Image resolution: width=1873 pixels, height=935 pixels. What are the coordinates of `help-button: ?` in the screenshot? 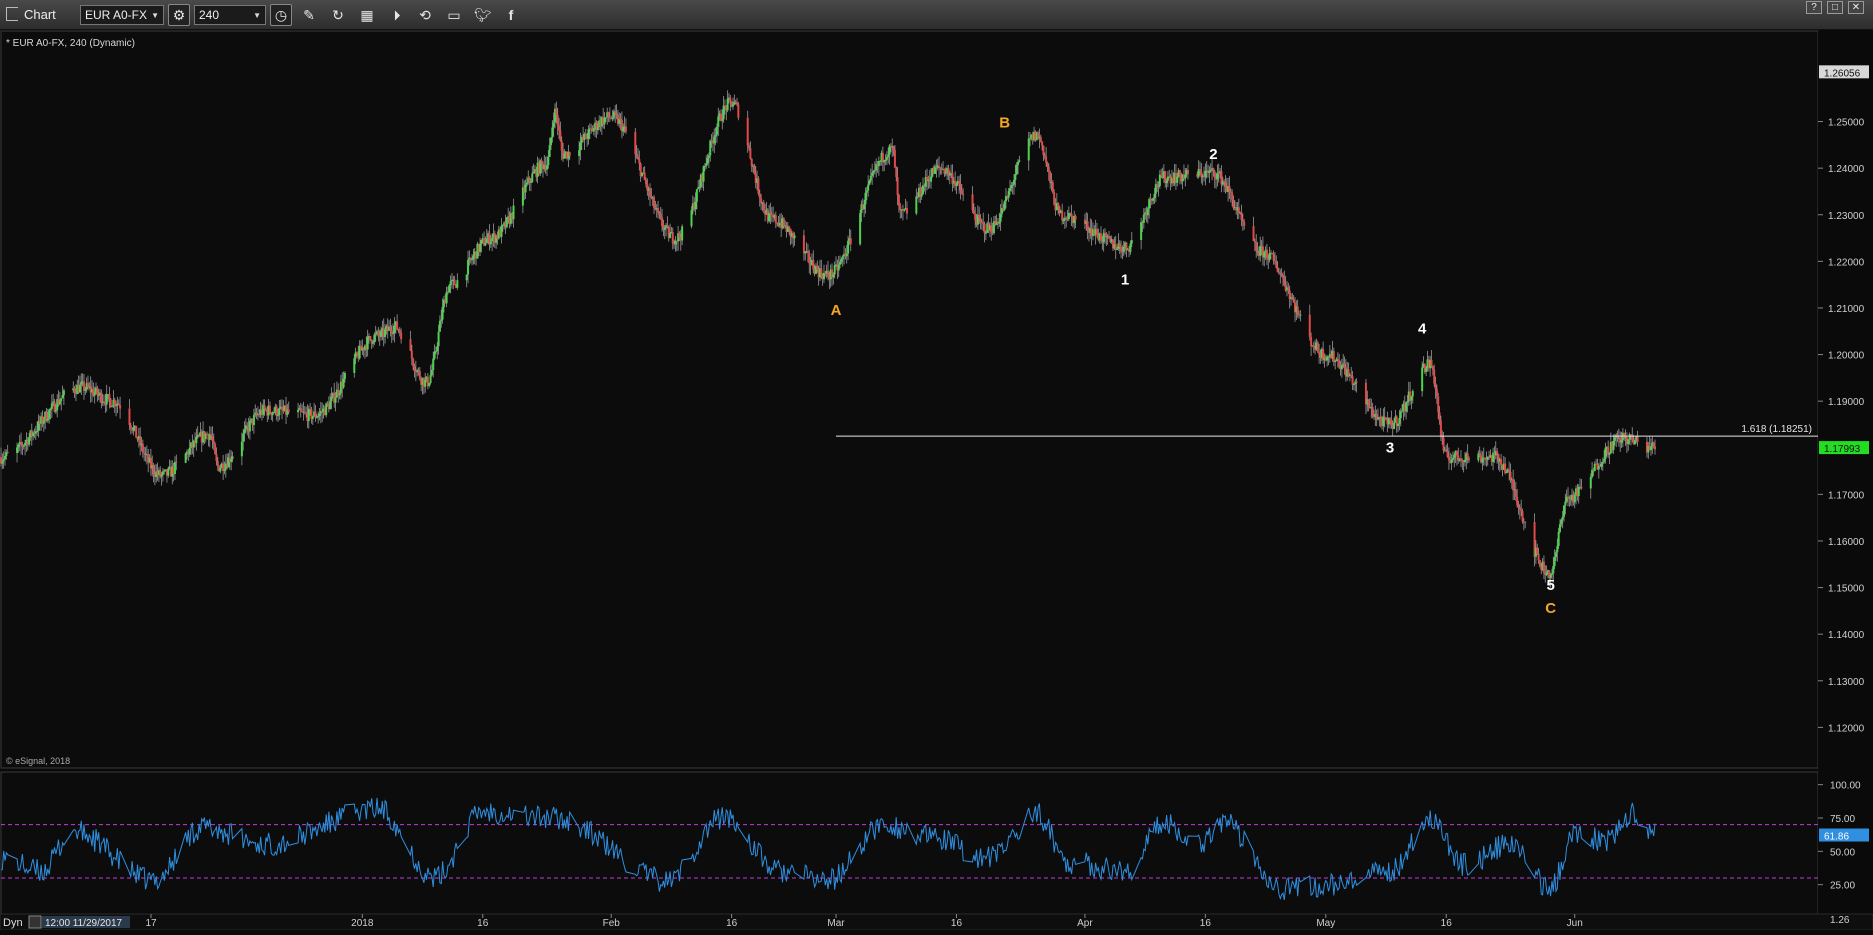 It's located at (1814, 7).